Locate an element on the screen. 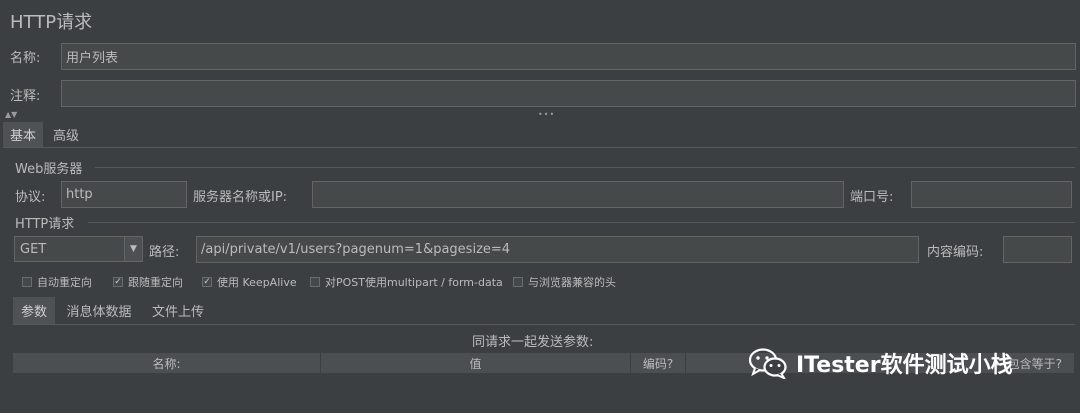 The width and height of the screenshot is (1080, 413). web-server-section-title: Web服务器 is located at coordinates (49, 169).